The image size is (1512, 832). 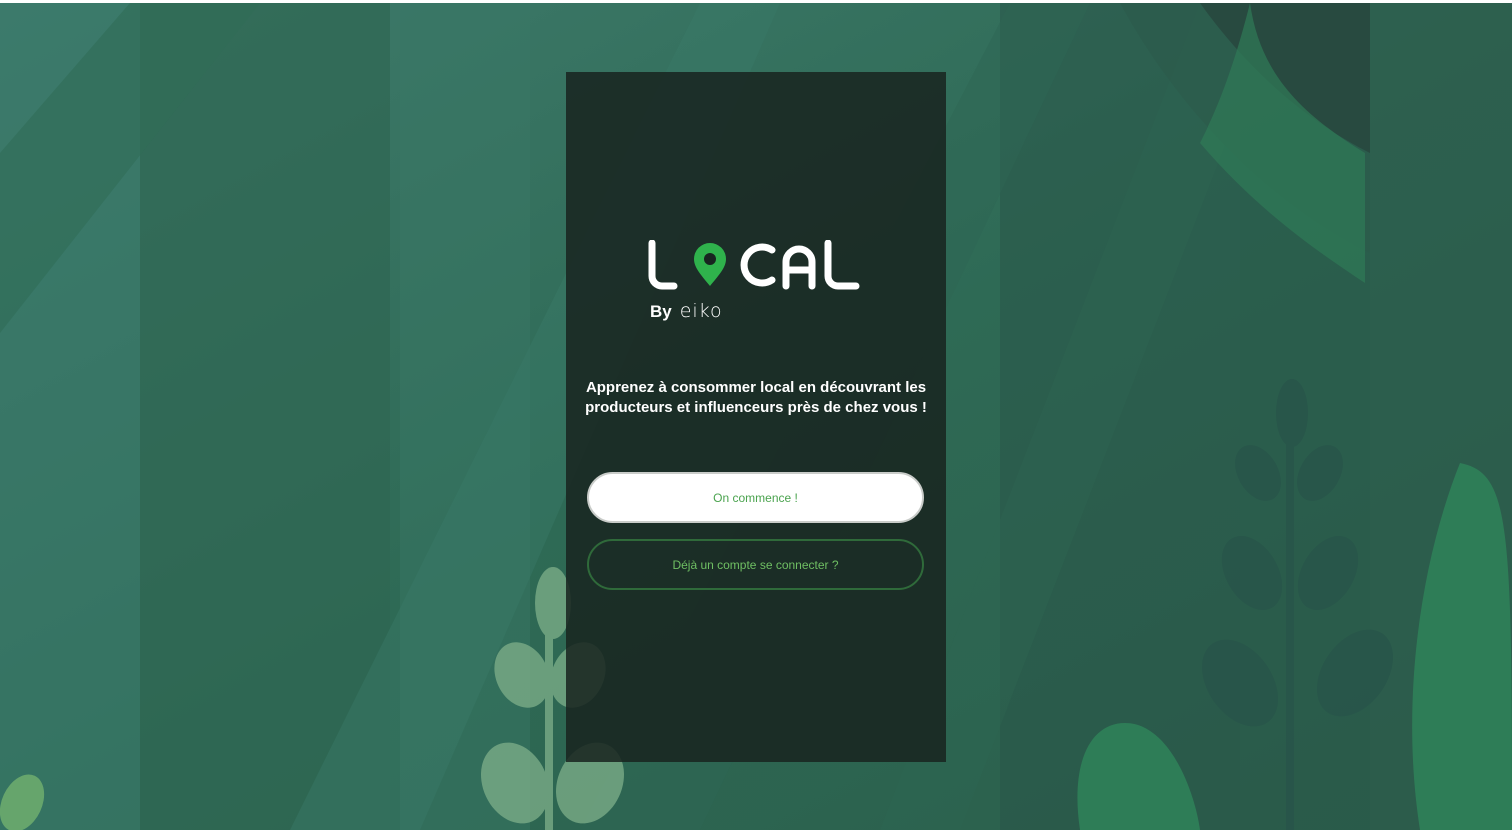 I want to click on login-button: Déjà un compte se connecter ?, so click(x=755, y=564).